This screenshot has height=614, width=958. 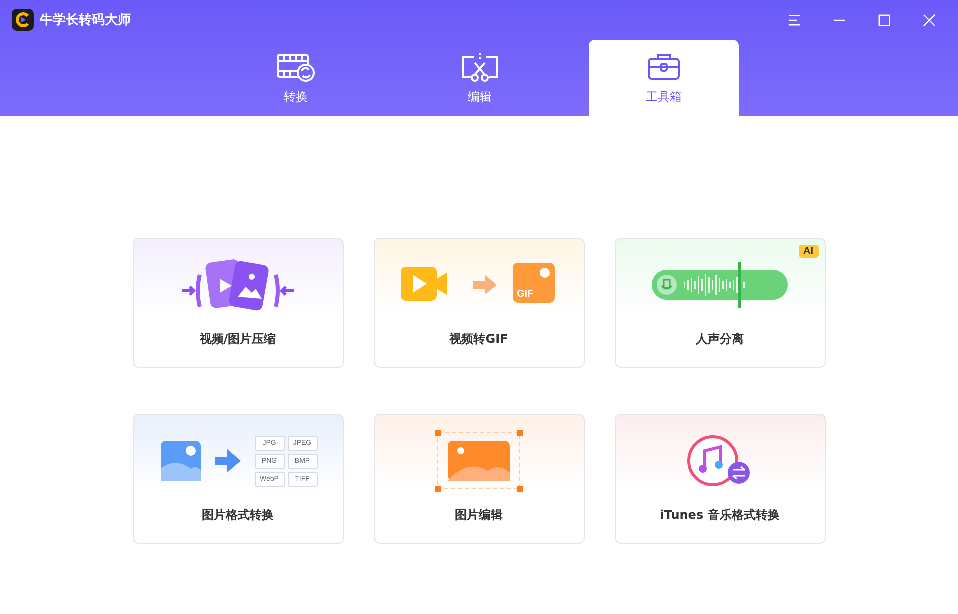 What do you see at coordinates (720, 339) in the screenshot?
I see `tool-label: 人声分离` at bounding box center [720, 339].